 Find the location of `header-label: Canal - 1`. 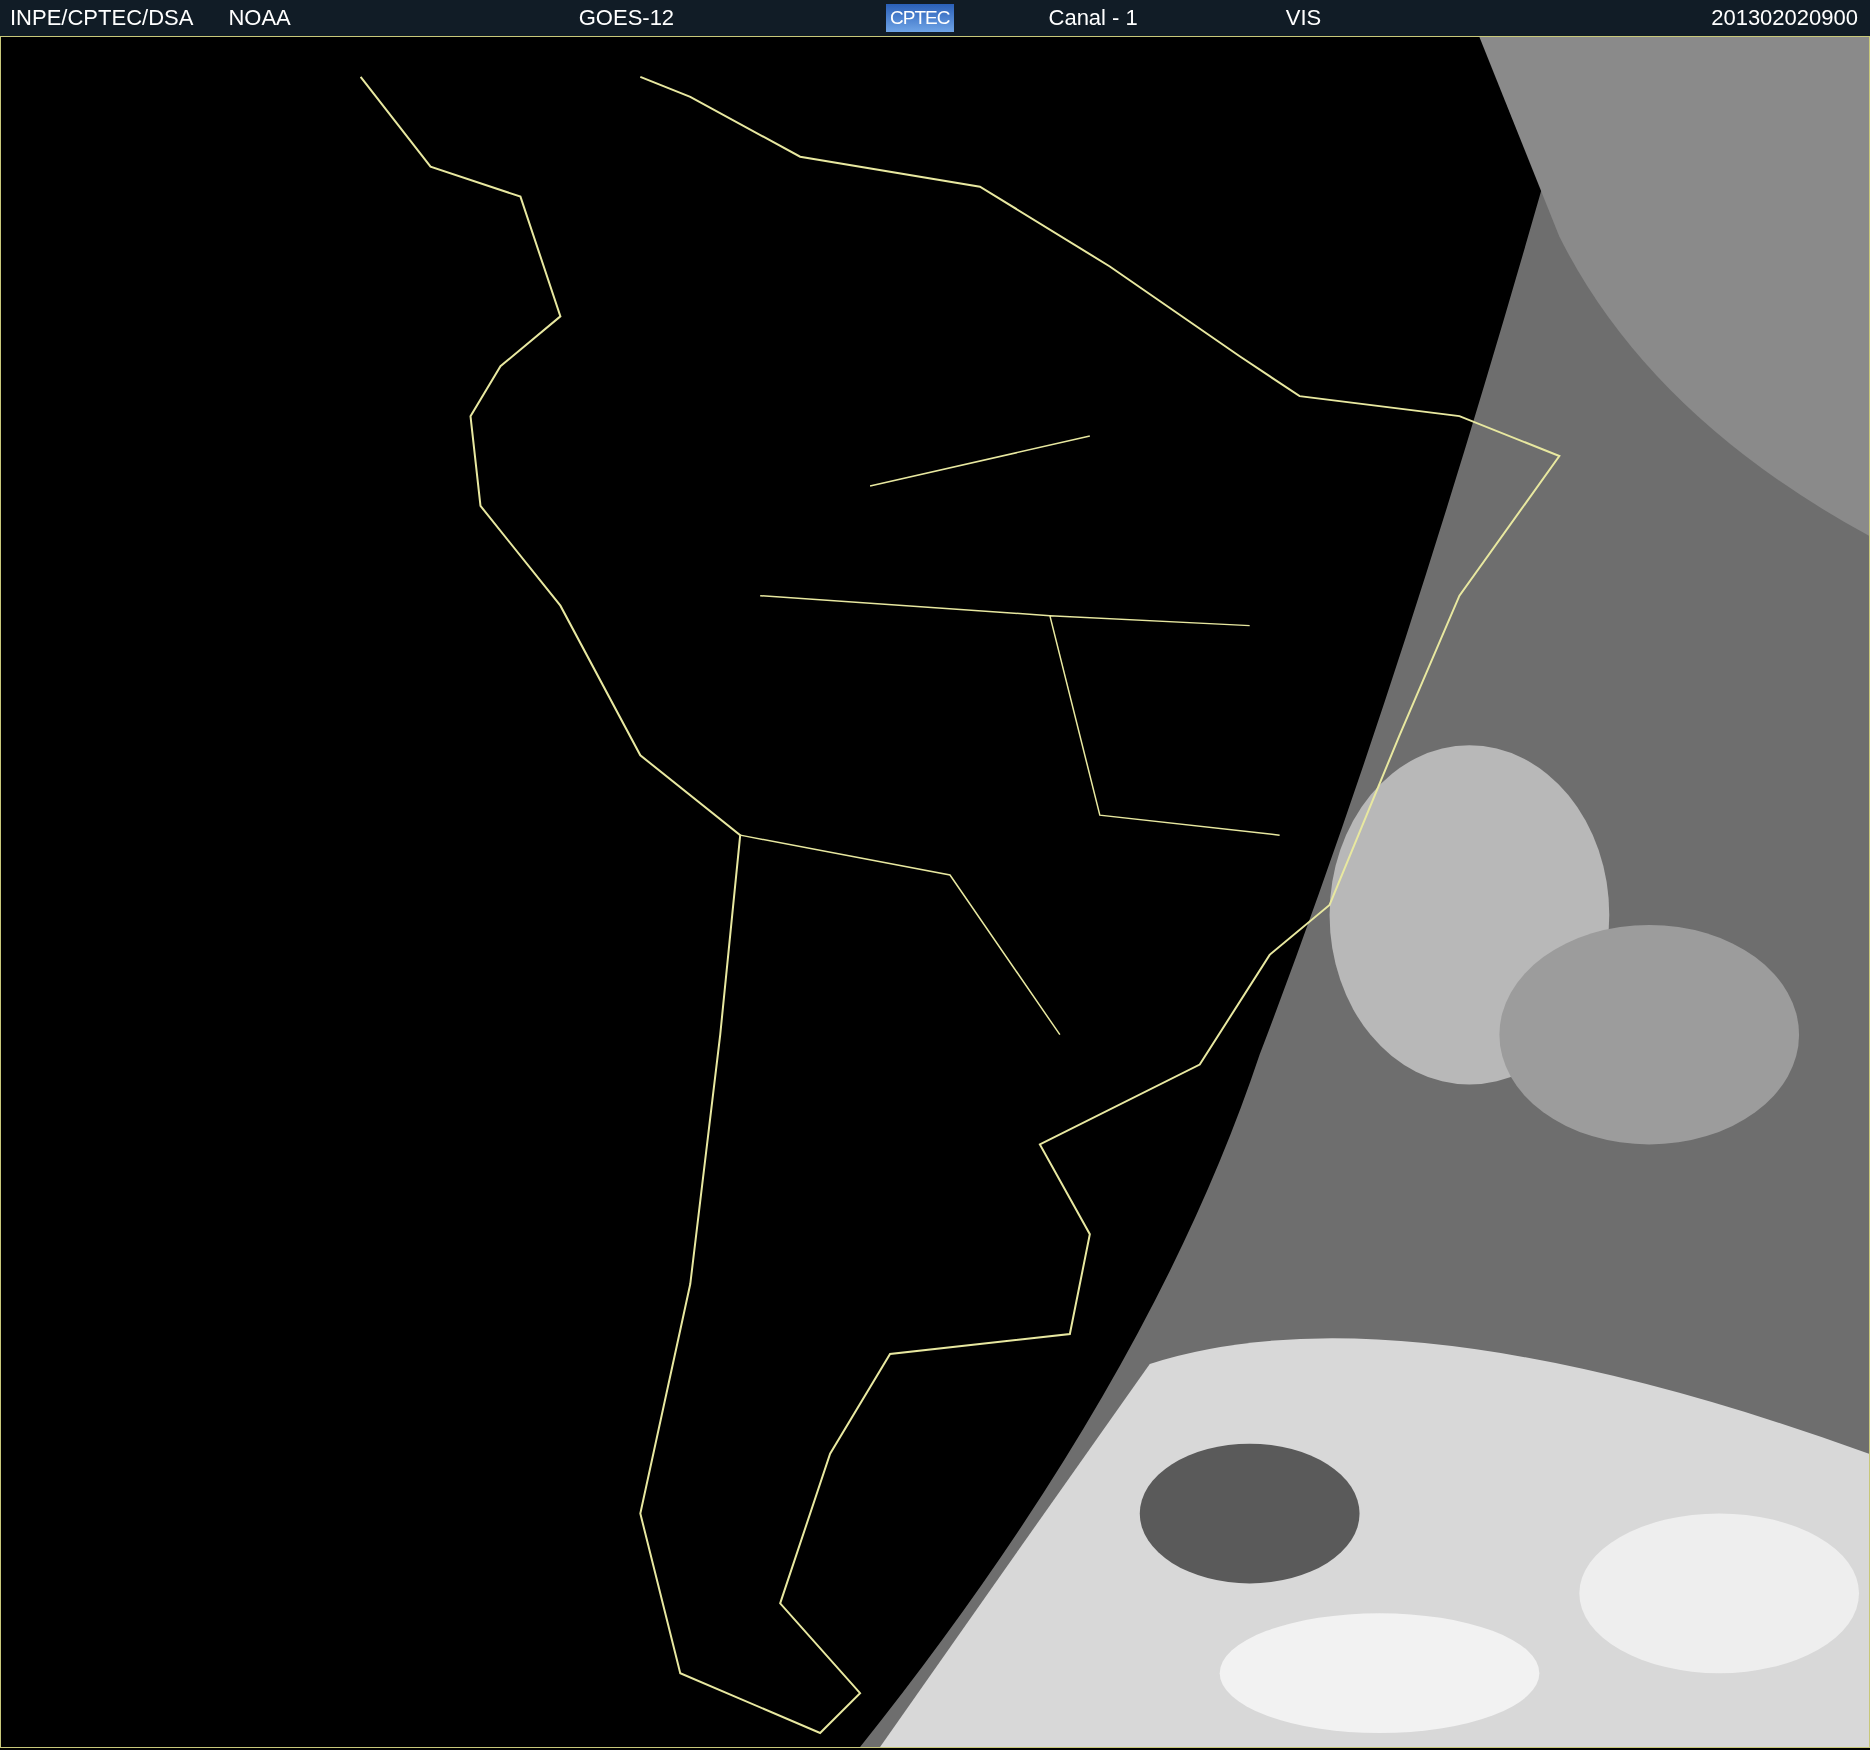

header-label: Canal - 1 is located at coordinates (1093, 18).